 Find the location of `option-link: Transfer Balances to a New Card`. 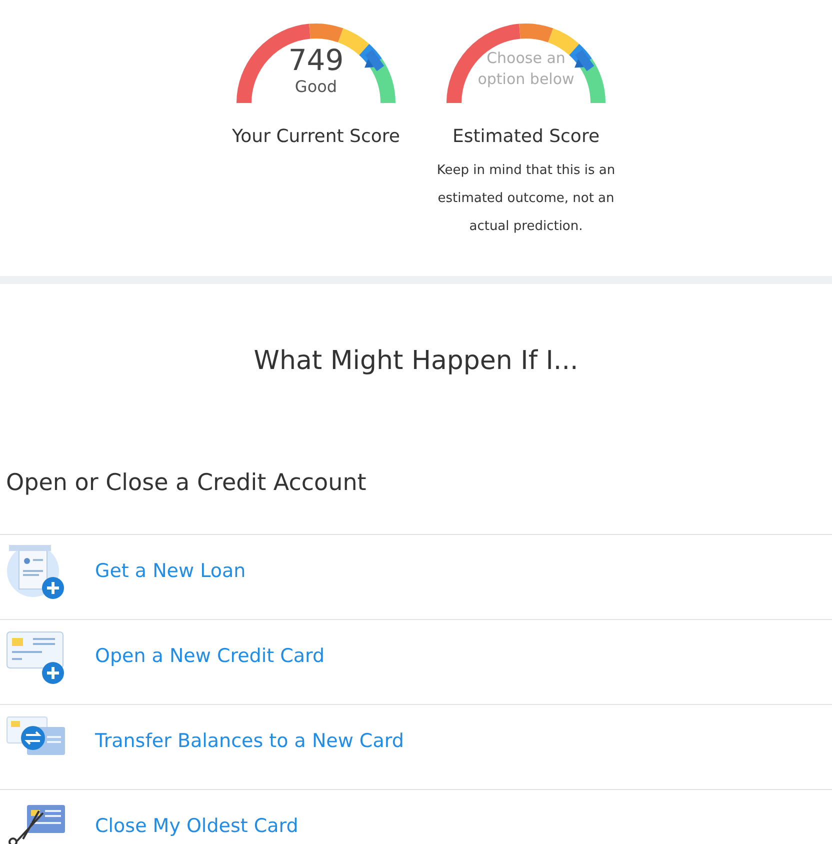

option-link: Transfer Balances to a New Card is located at coordinates (416, 746).